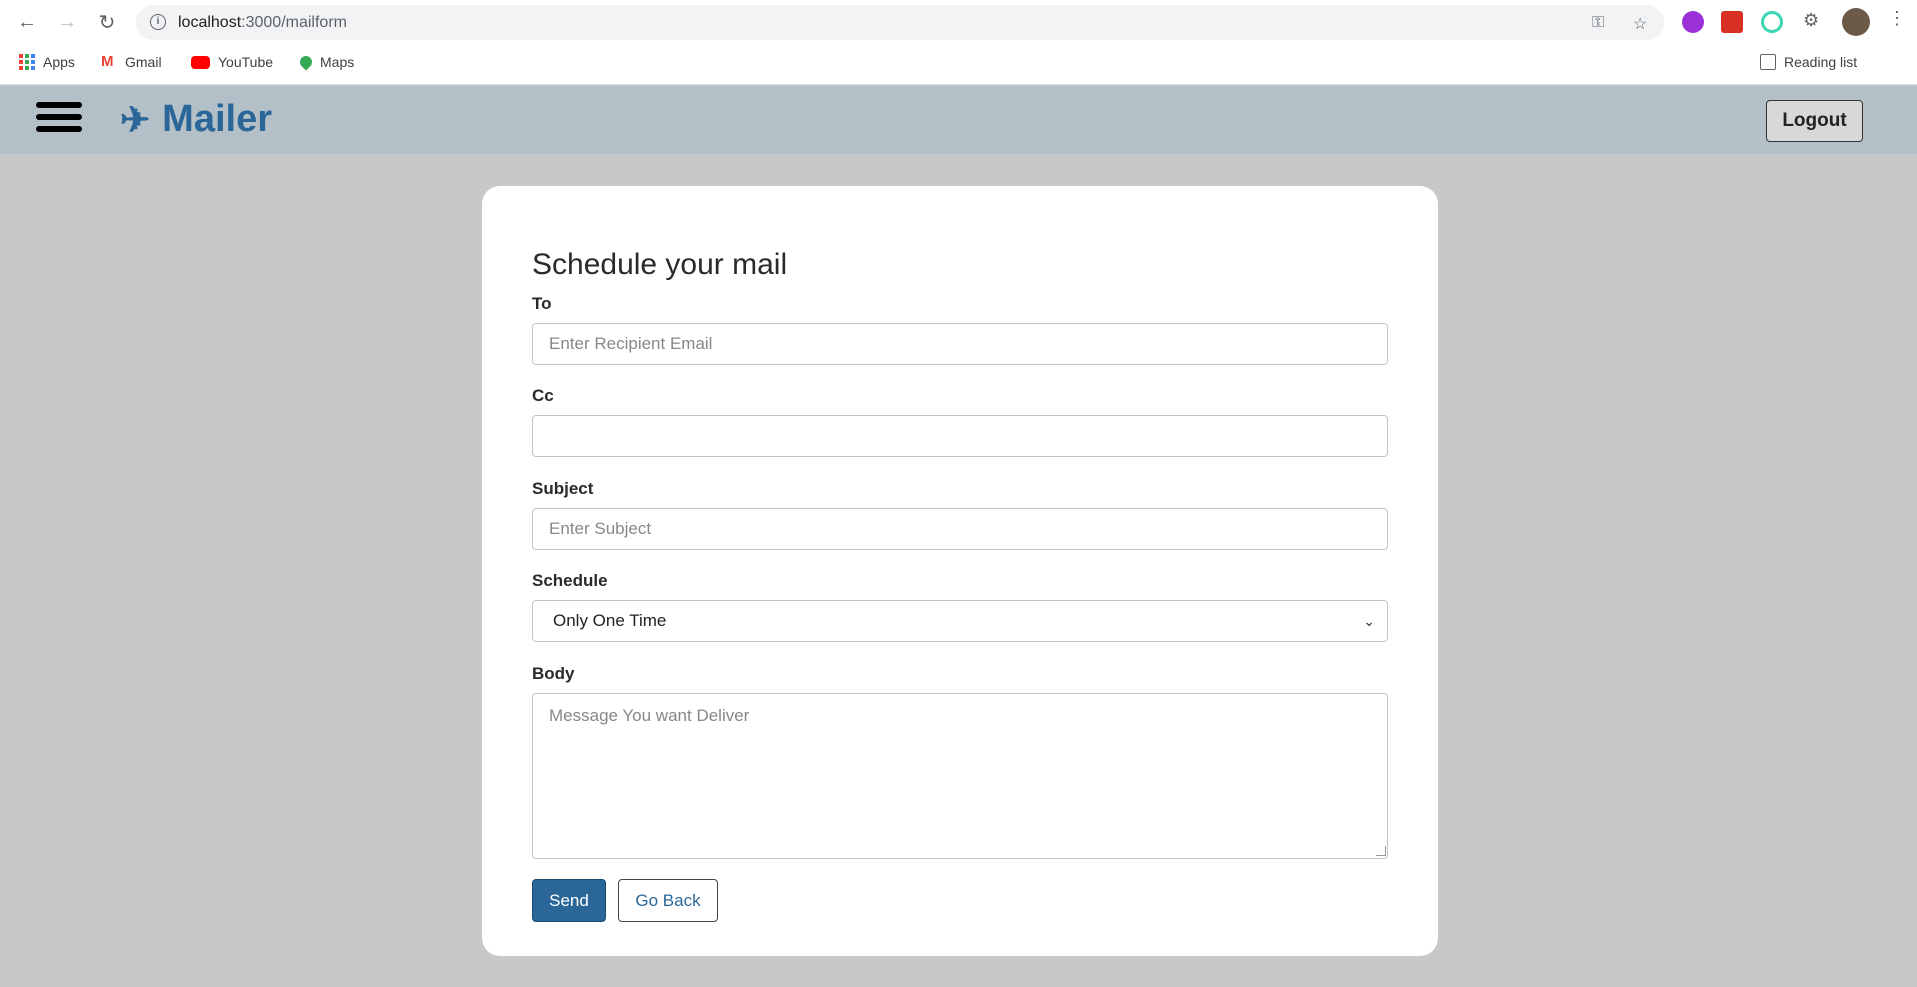  What do you see at coordinates (232, 62) in the screenshot?
I see `bookmark-youtube: YouTube` at bounding box center [232, 62].